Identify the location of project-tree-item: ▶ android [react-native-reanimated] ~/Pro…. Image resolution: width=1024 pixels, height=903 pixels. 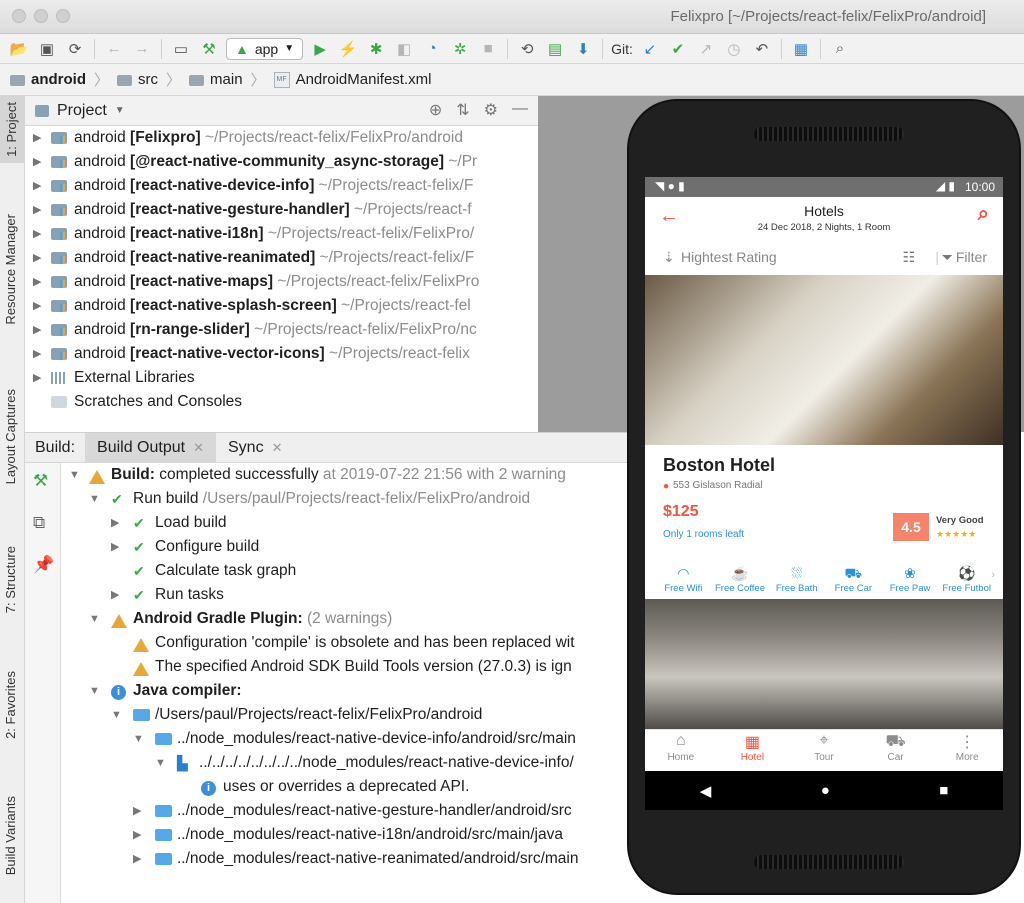
(281, 258).